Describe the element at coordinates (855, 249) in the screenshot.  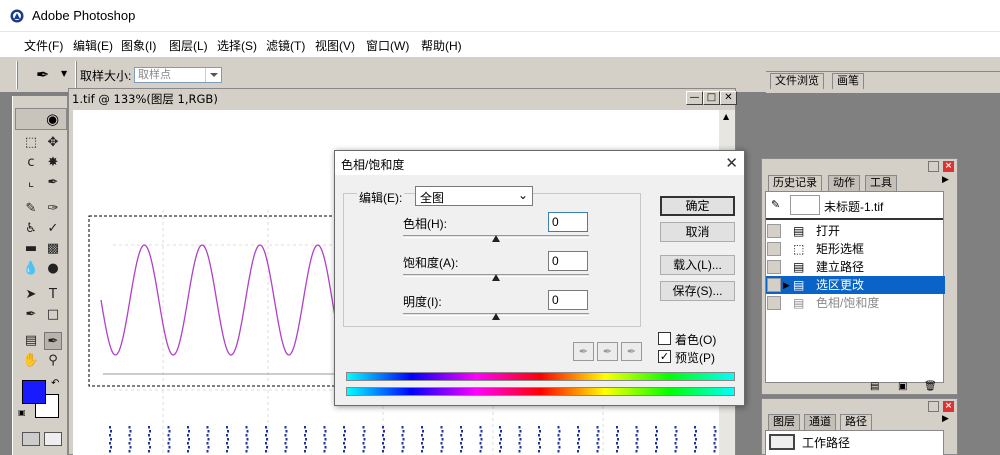
I see `history-item-rect-marquee: ⬚ 矩形选框` at that location.